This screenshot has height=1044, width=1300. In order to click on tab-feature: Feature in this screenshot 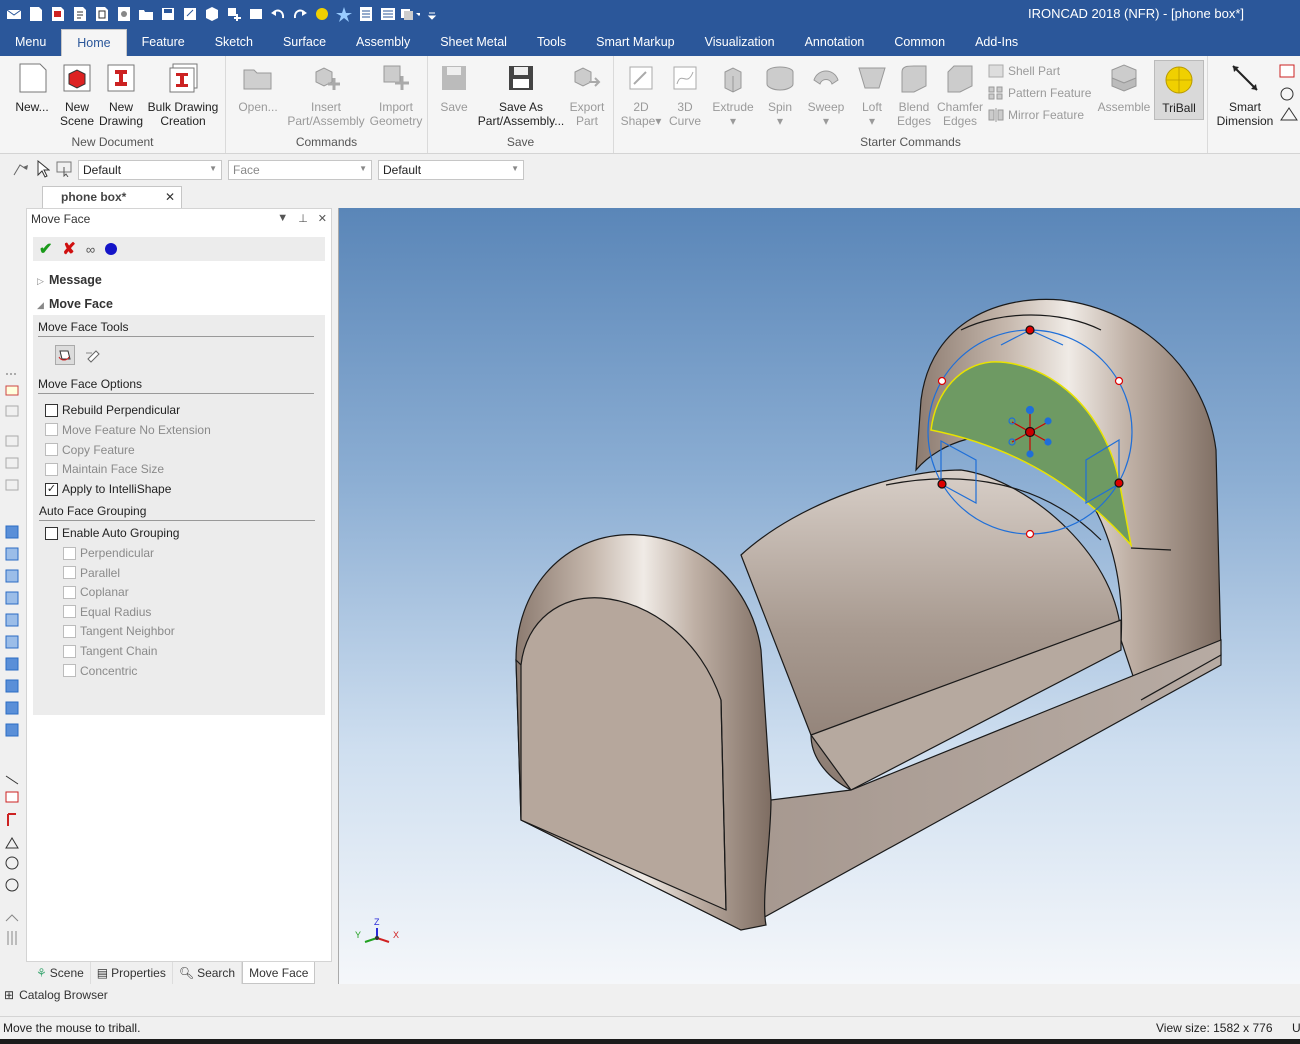, I will do `click(163, 42)`.